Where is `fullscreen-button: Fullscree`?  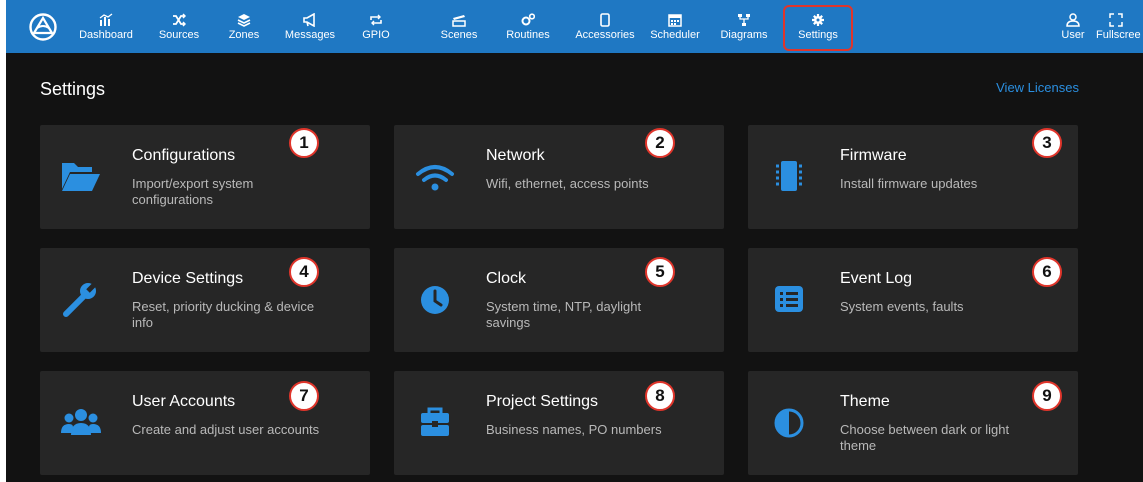 fullscreen-button: Fullscree is located at coordinates (1119, 27).